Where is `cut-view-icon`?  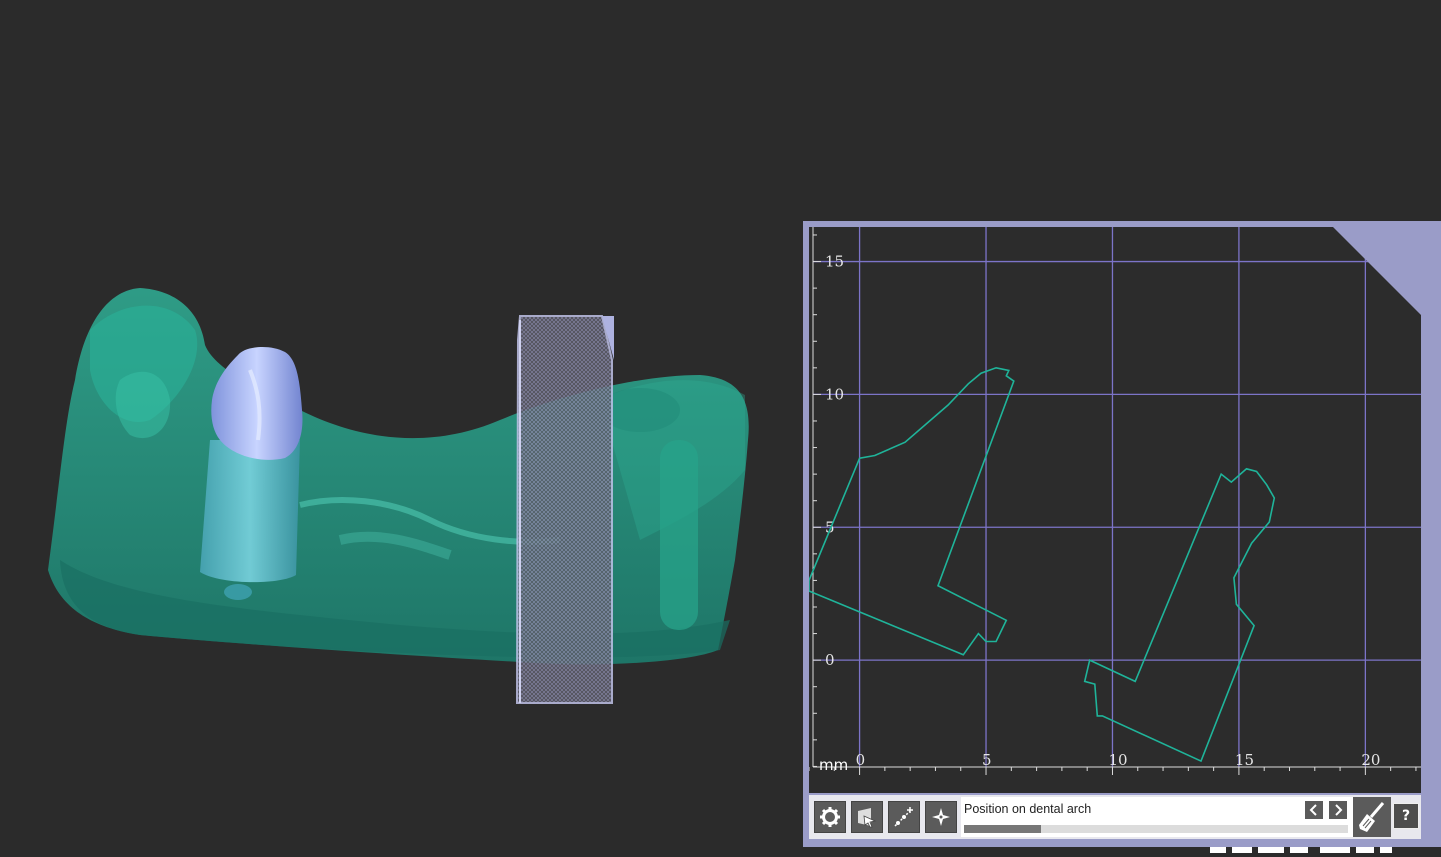
cut-view-icon is located at coordinates (867, 818).